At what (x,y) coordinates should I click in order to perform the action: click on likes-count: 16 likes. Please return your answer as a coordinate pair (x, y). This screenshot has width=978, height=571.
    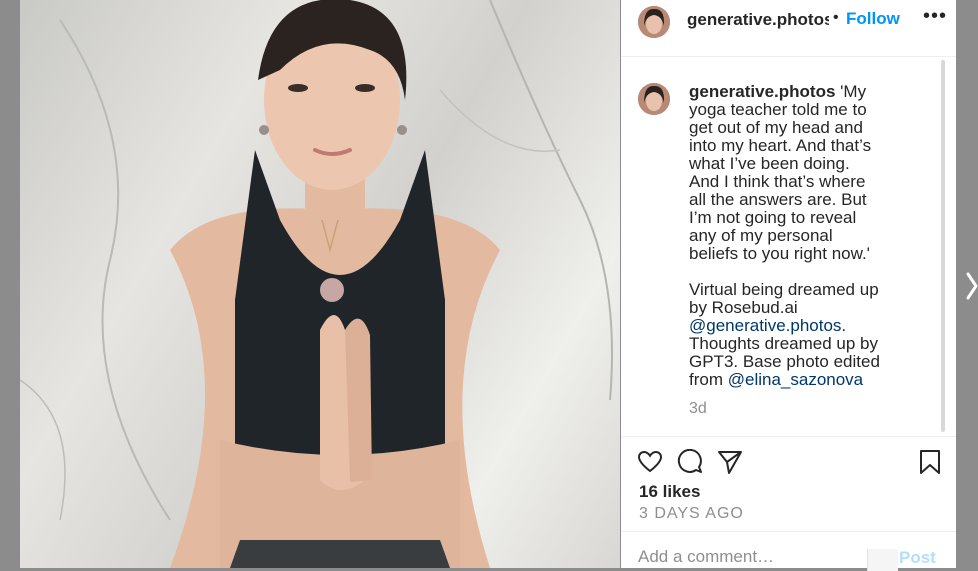
    Looking at the image, I should click on (669, 492).